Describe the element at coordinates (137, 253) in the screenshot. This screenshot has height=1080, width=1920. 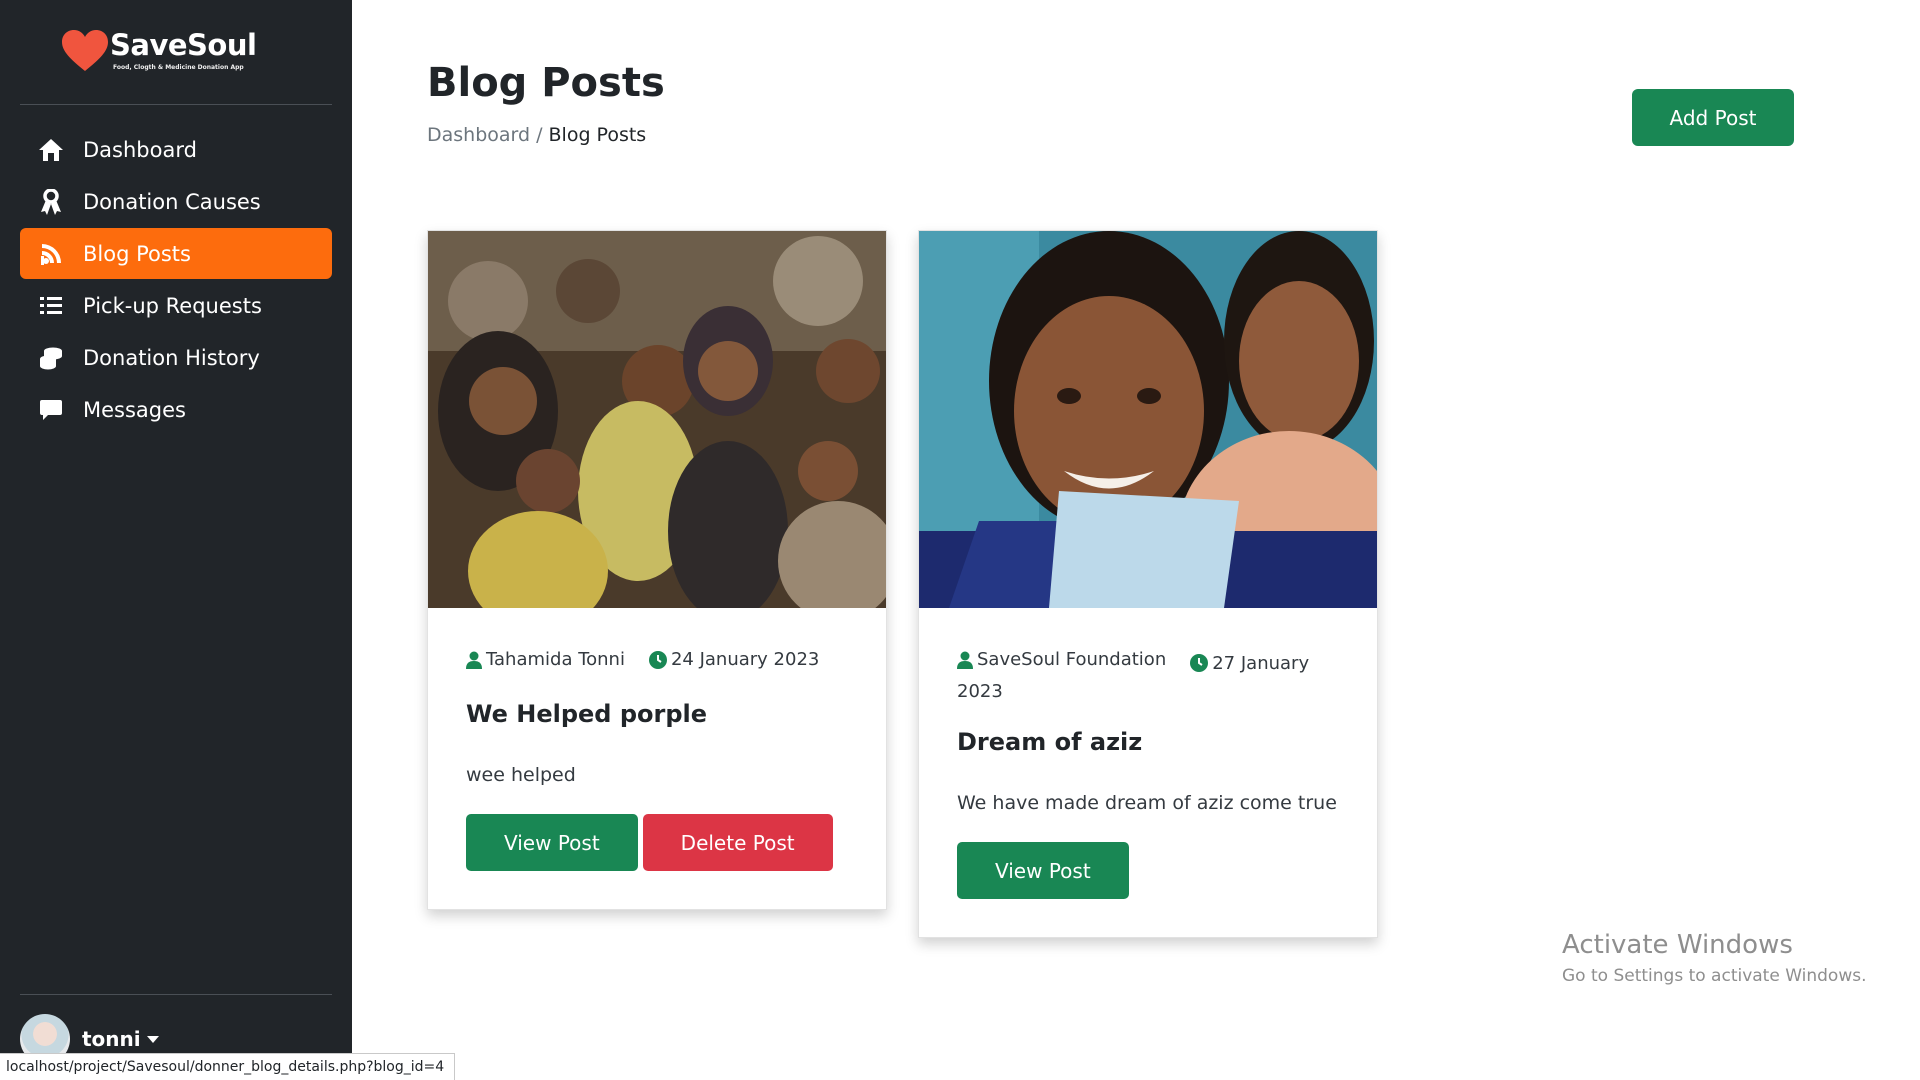
I see `sidebar-item-label: Blog Posts` at that location.